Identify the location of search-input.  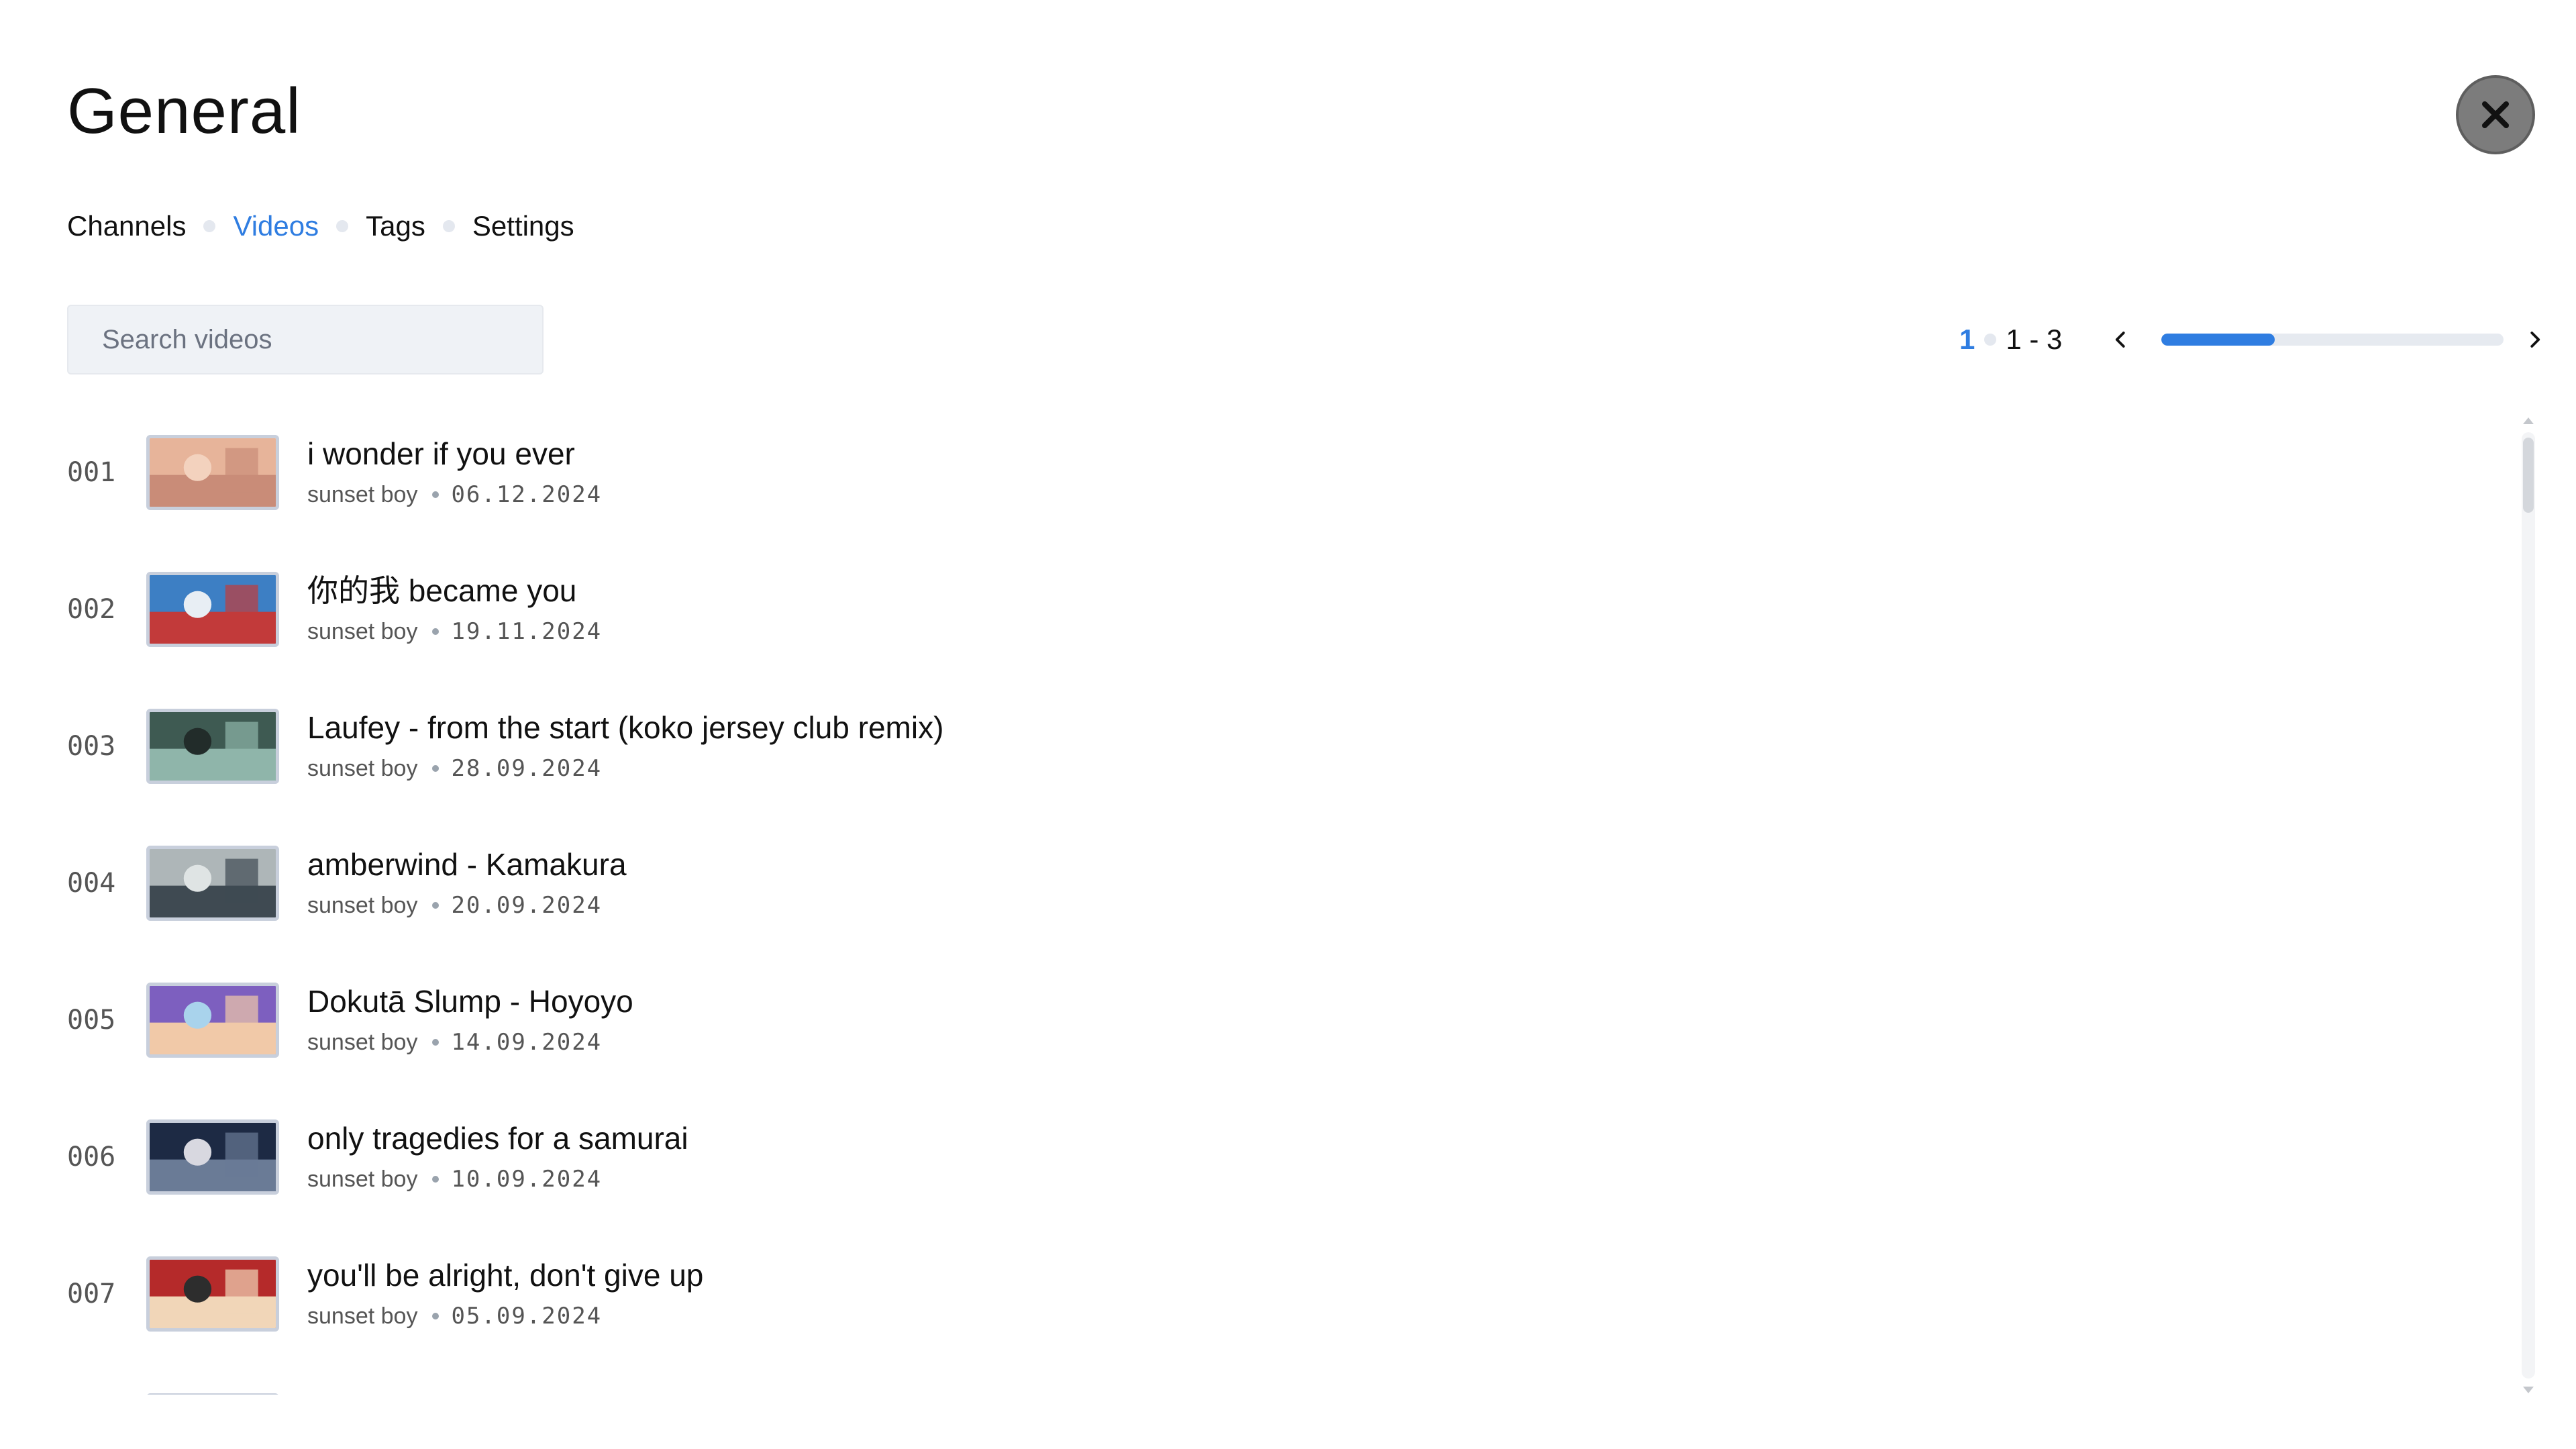
(305, 339).